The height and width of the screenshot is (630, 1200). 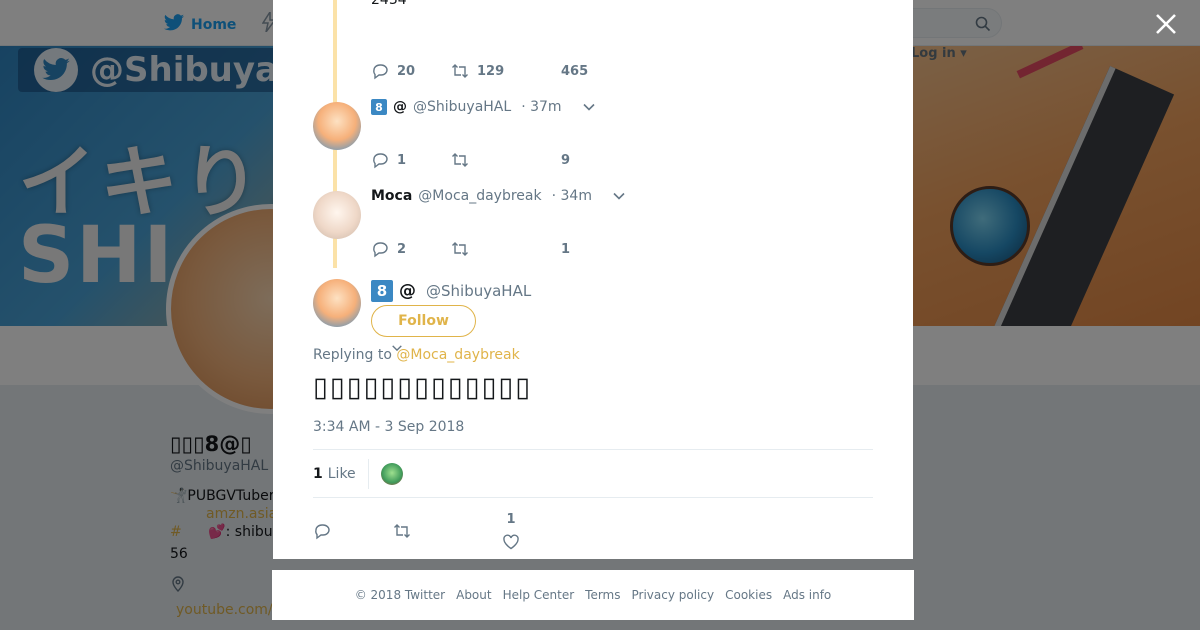 What do you see at coordinates (541, 107) in the screenshot?
I see `tweet-time: · 37m` at bounding box center [541, 107].